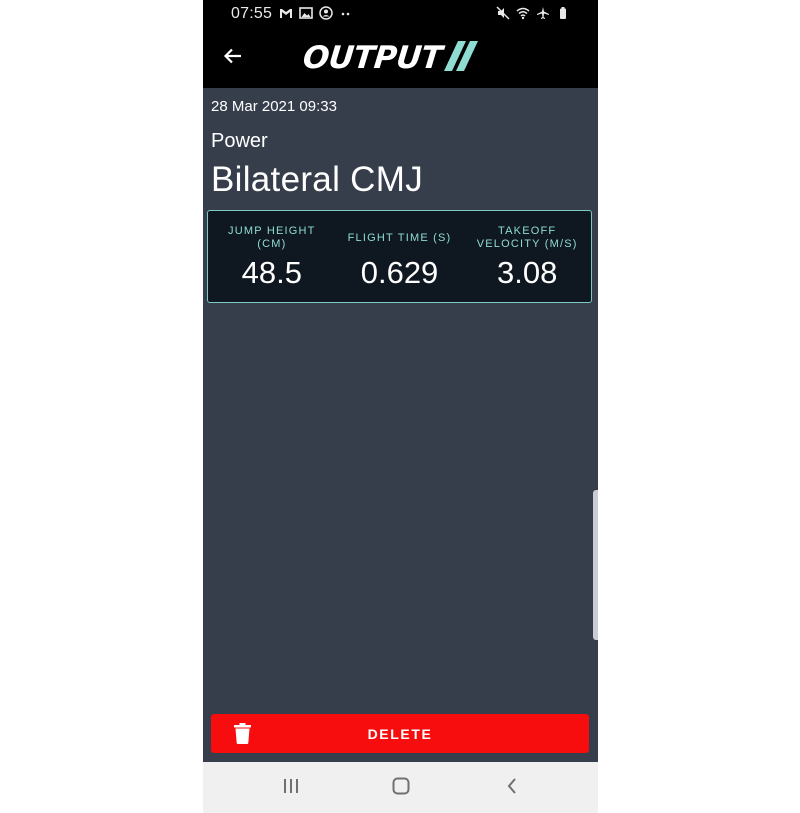 Image resolution: width=800 pixels, height=813 pixels. I want to click on app-bar: OUTPUT, so click(400, 58).